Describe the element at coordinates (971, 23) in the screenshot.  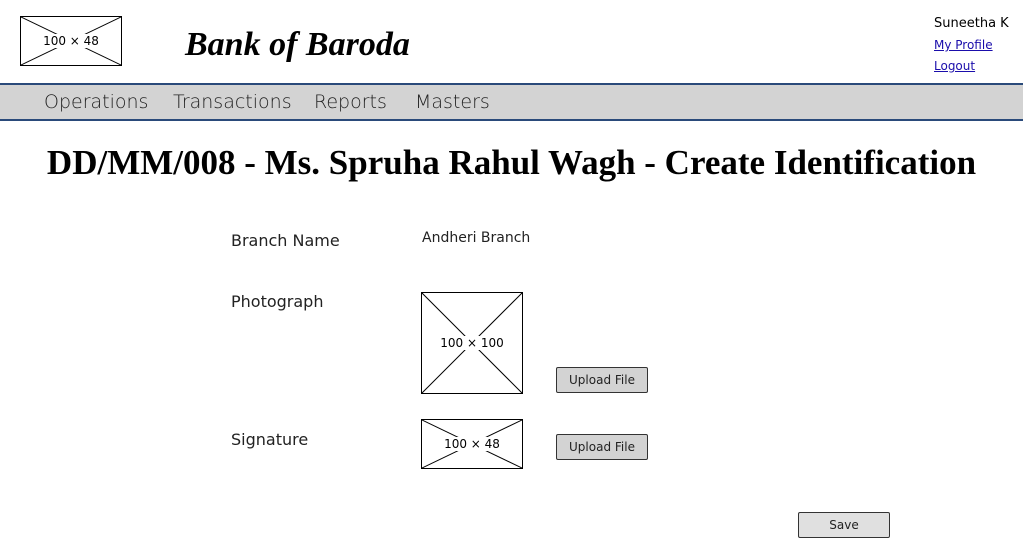
I see `user-name: Suneetha K` at that location.